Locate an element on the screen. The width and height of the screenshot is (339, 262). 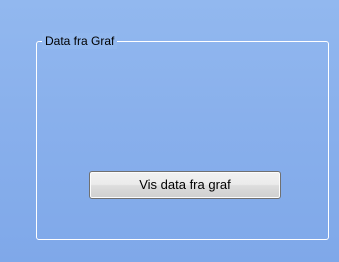
groupbox-title: Data fra Graf is located at coordinates (80, 41).